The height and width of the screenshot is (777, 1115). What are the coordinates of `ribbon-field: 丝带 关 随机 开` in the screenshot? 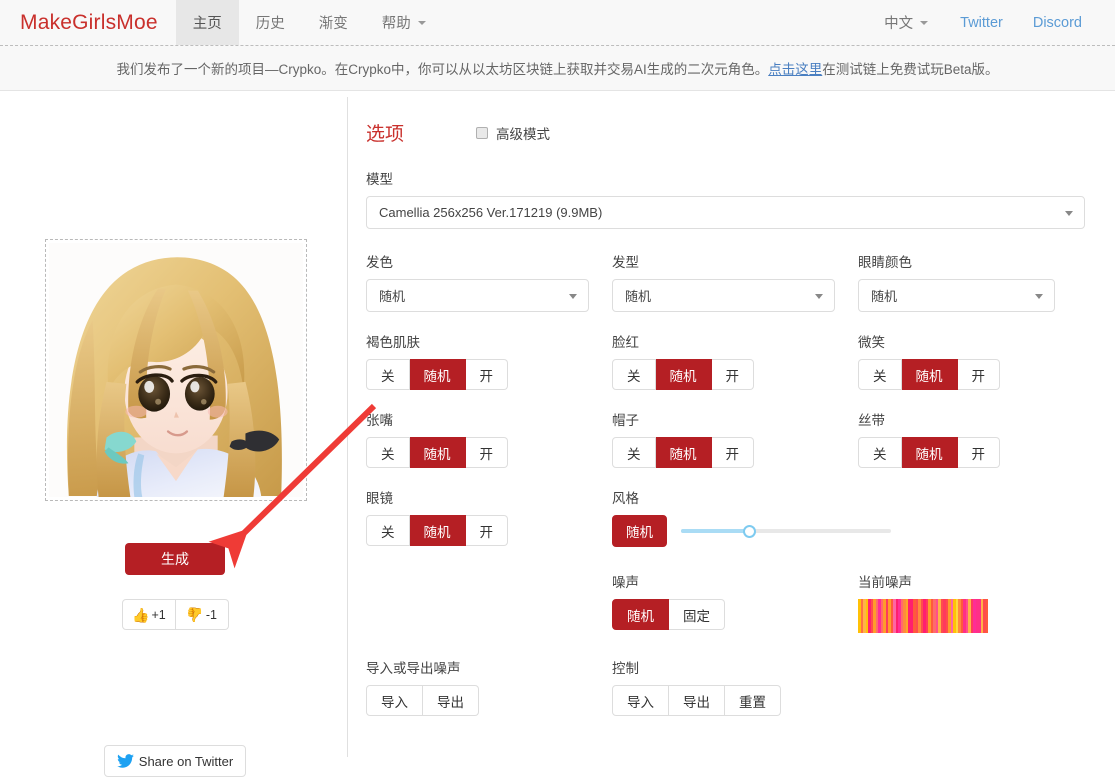 It's located at (956, 438).